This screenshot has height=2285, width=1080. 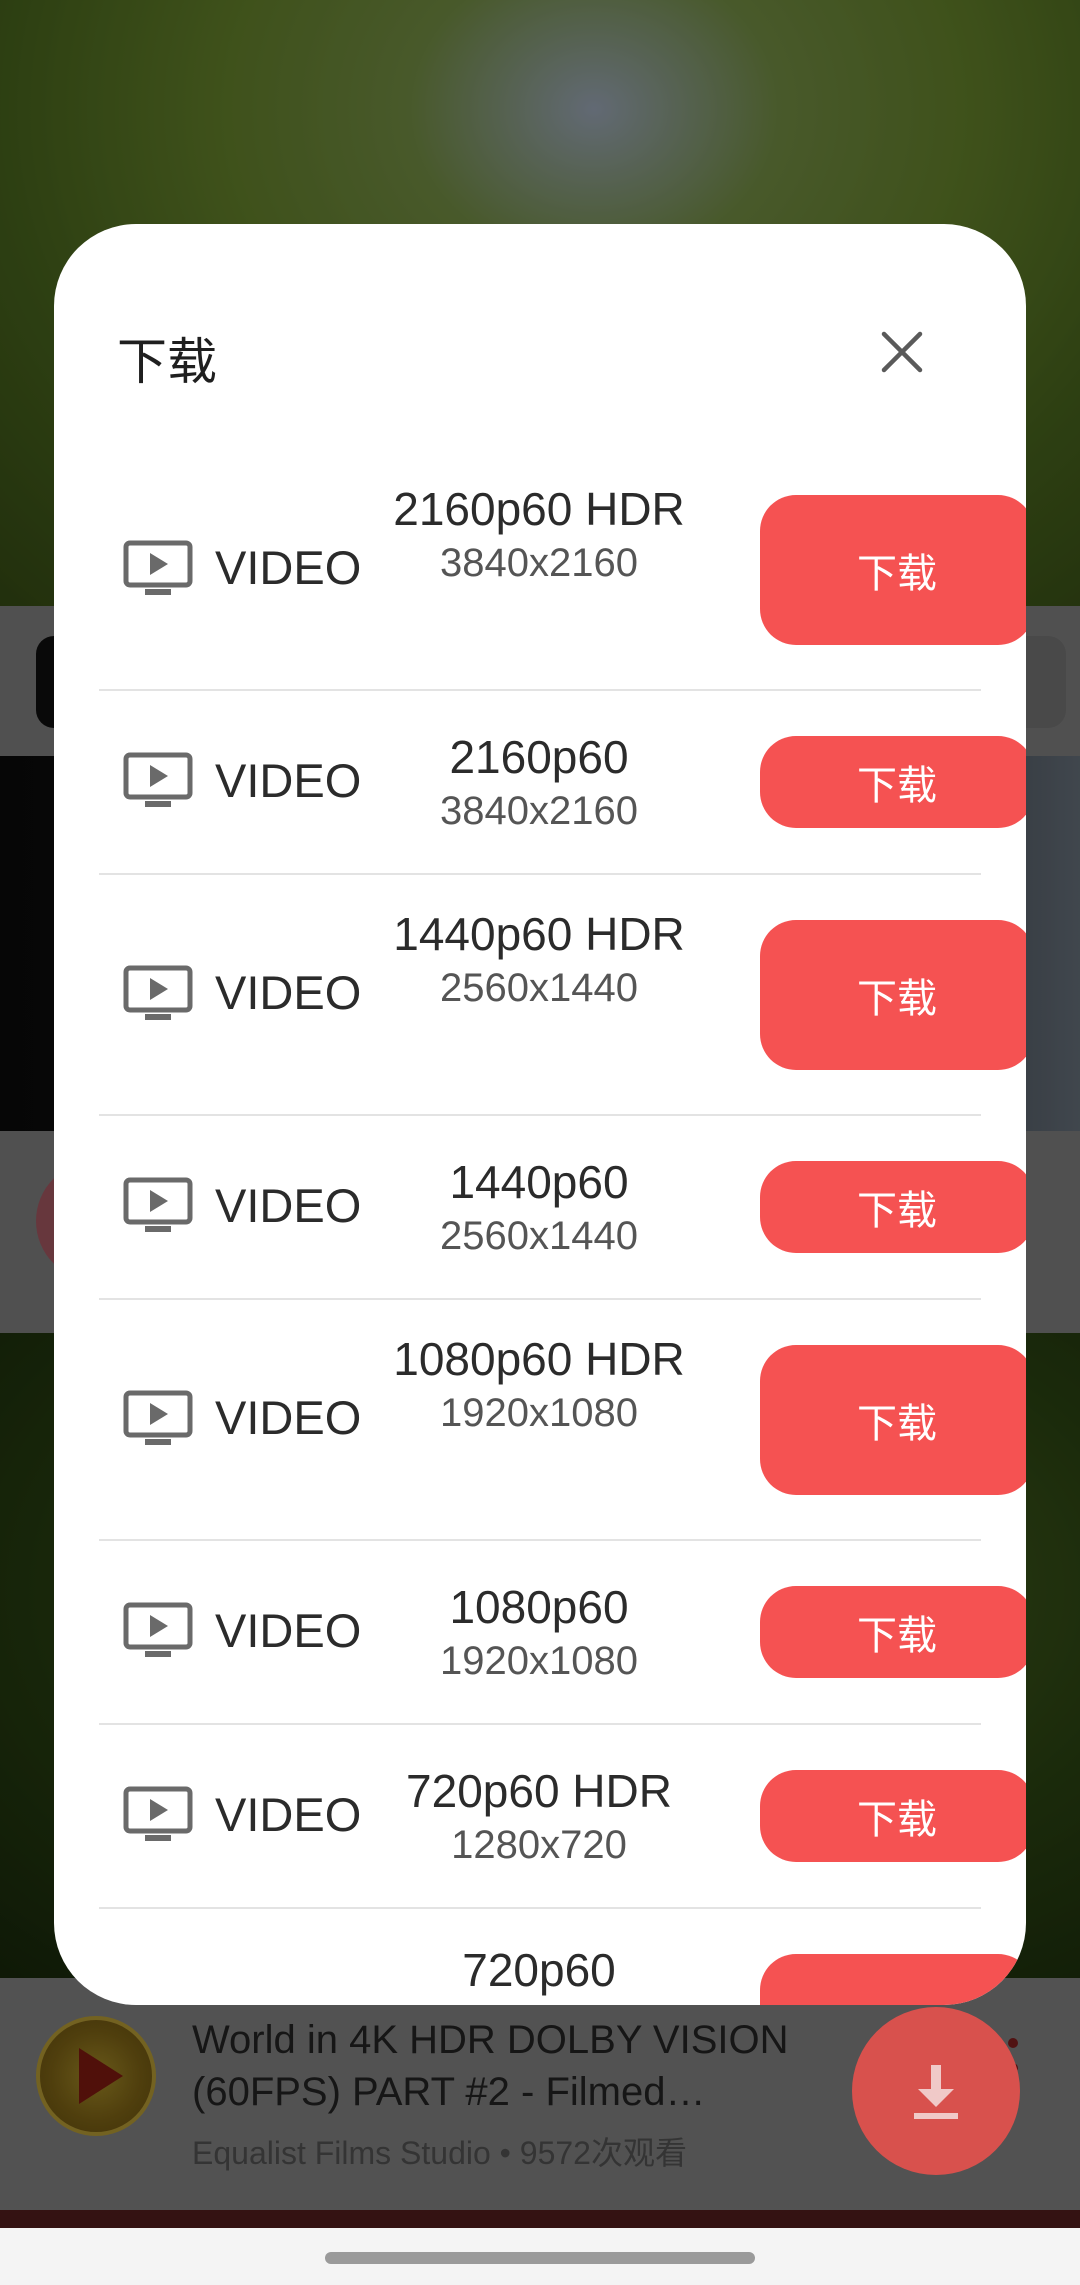 What do you see at coordinates (539, 509) in the screenshot?
I see `quality-label: 2160p60 HDR` at bounding box center [539, 509].